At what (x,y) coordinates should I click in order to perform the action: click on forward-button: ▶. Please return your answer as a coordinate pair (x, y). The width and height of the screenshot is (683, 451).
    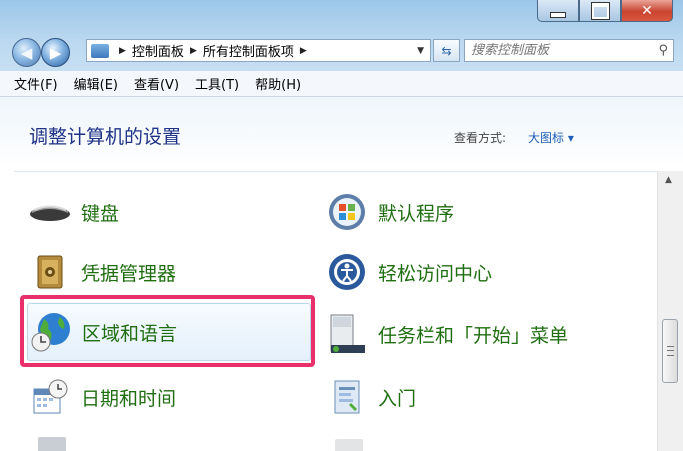
    Looking at the image, I should click on (55, 52).